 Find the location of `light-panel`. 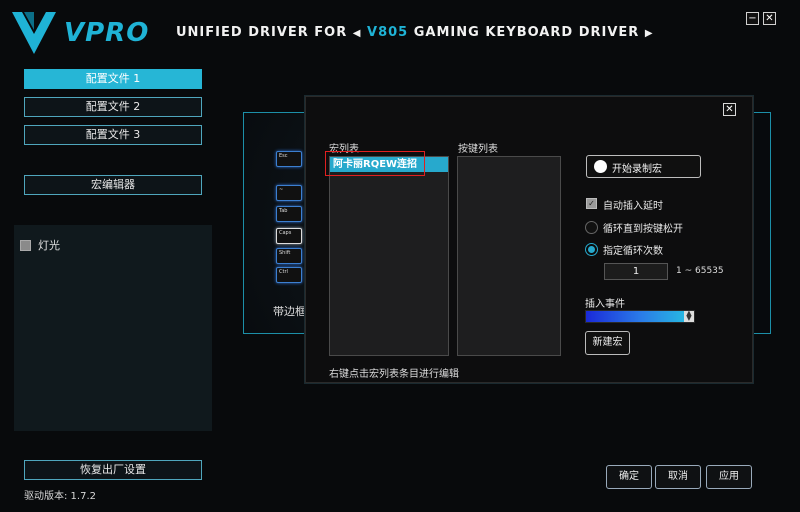

light-panel is located at coordinates (113, 328).